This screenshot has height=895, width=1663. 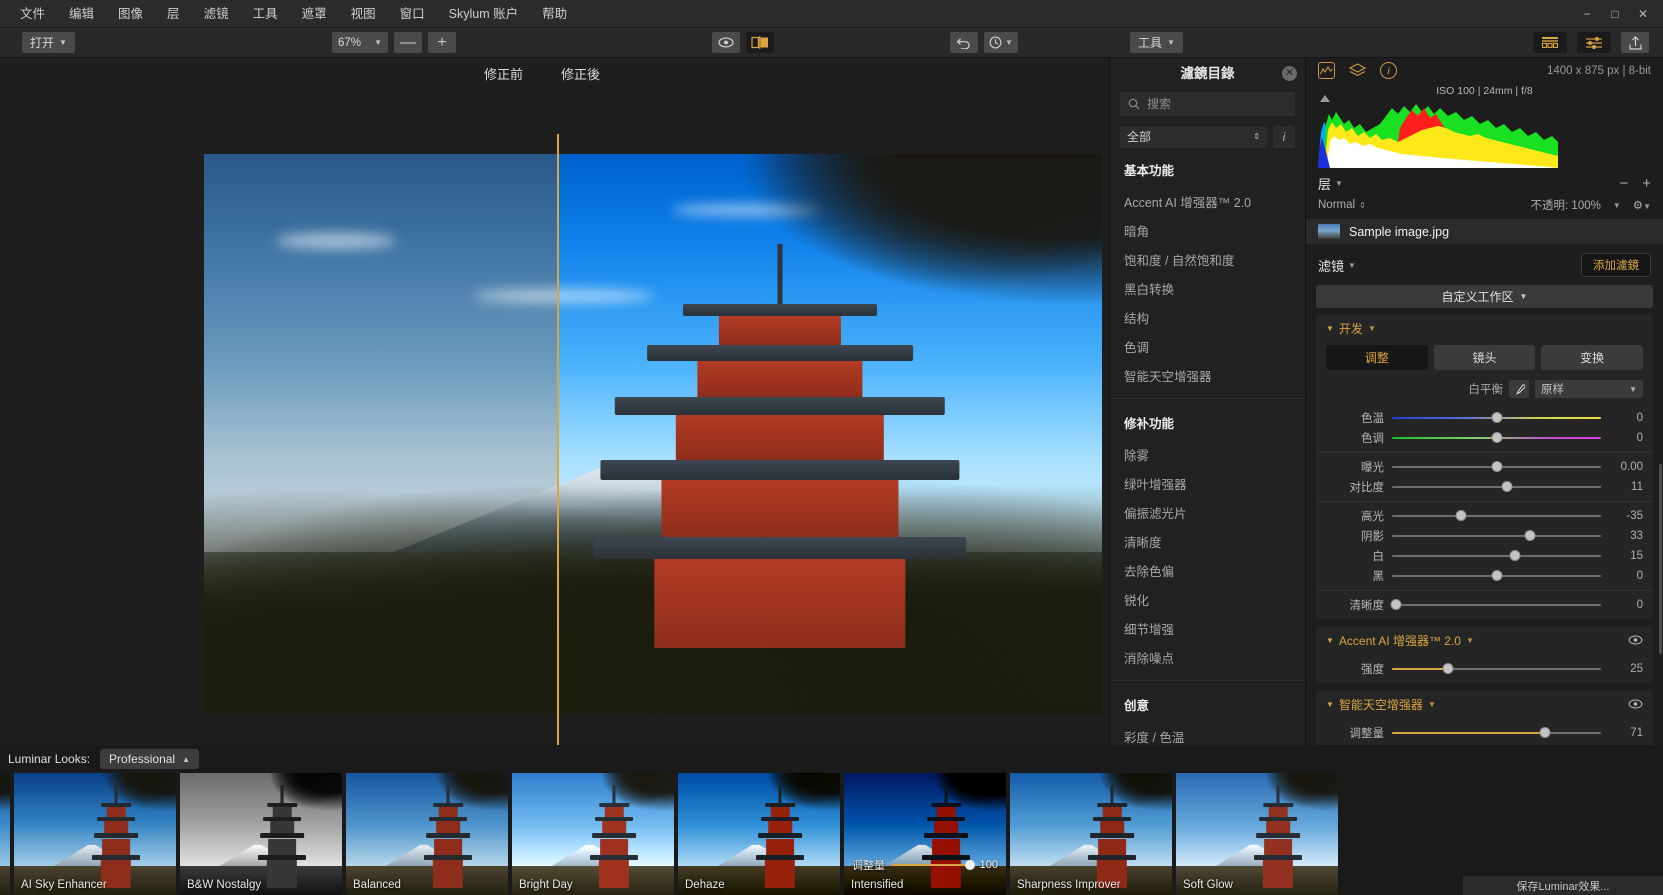 I want to click on menu-mask: 遮罩, so click(x=314, y=14).